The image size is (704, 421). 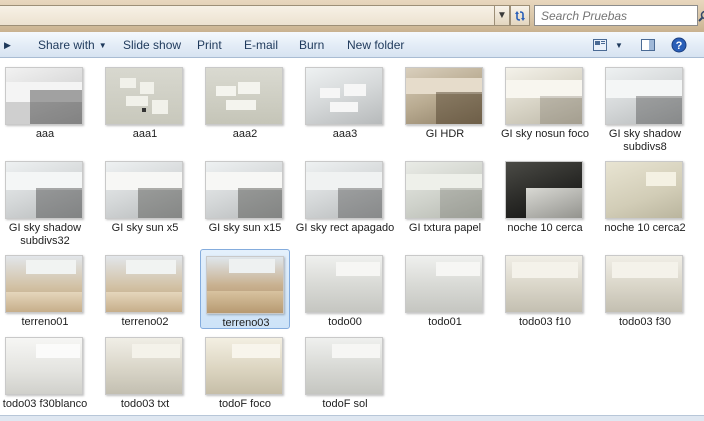 I want to click on file-name: GI txtura papel, so click(x=445, y=228).